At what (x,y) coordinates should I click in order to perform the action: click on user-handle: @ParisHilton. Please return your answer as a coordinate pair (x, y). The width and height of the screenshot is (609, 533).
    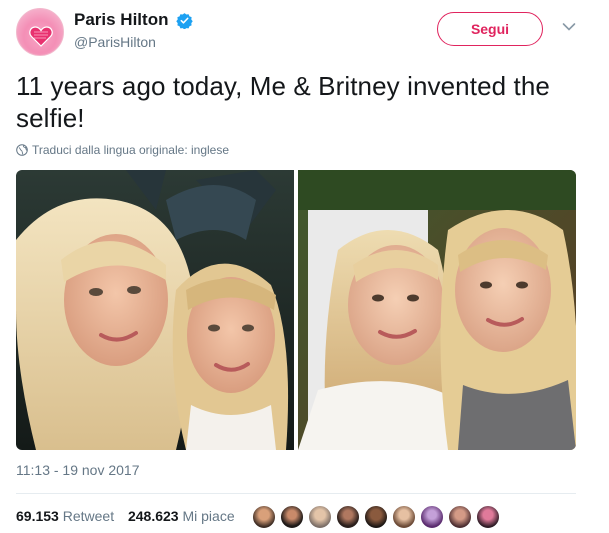
    Looking at the image, I should click on (133, 42).